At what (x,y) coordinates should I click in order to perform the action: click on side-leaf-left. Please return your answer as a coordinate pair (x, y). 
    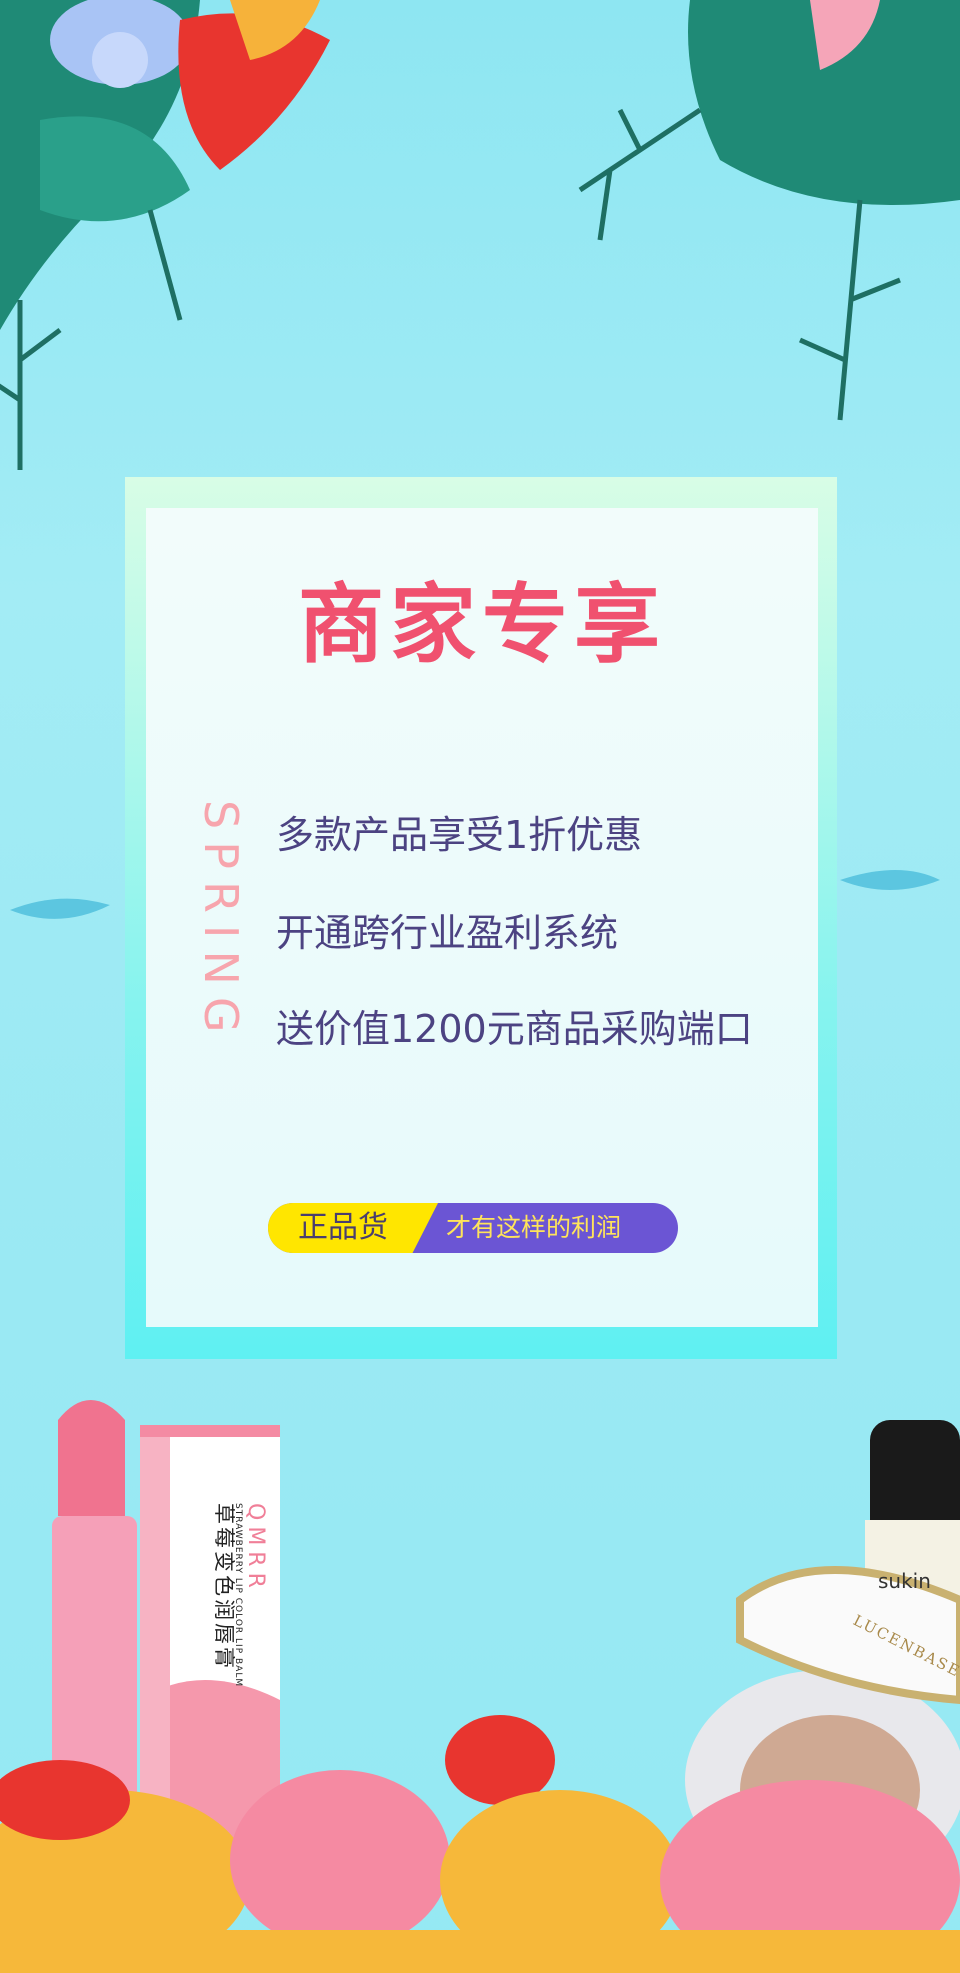
    Looking at the image, I should click on (60, 908).